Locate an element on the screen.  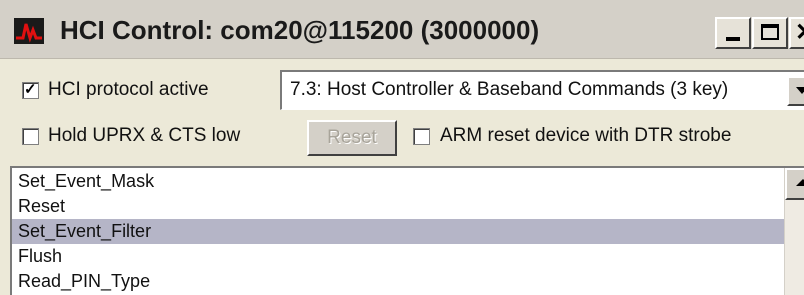
maximize-button is located at coordinates (770, 33).